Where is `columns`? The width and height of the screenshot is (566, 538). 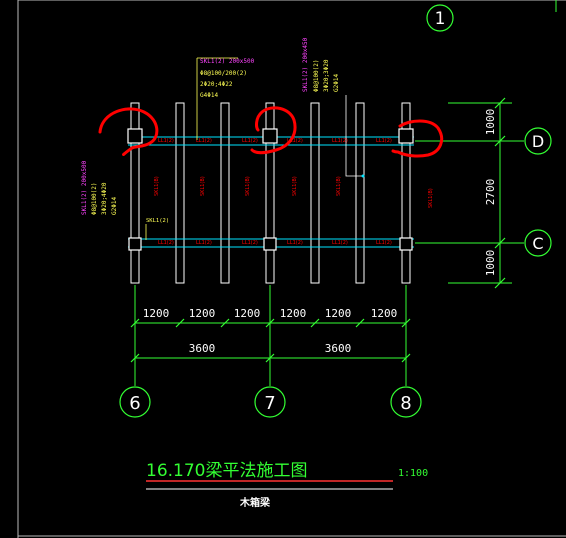 columns is located at coordinates (270, 189).